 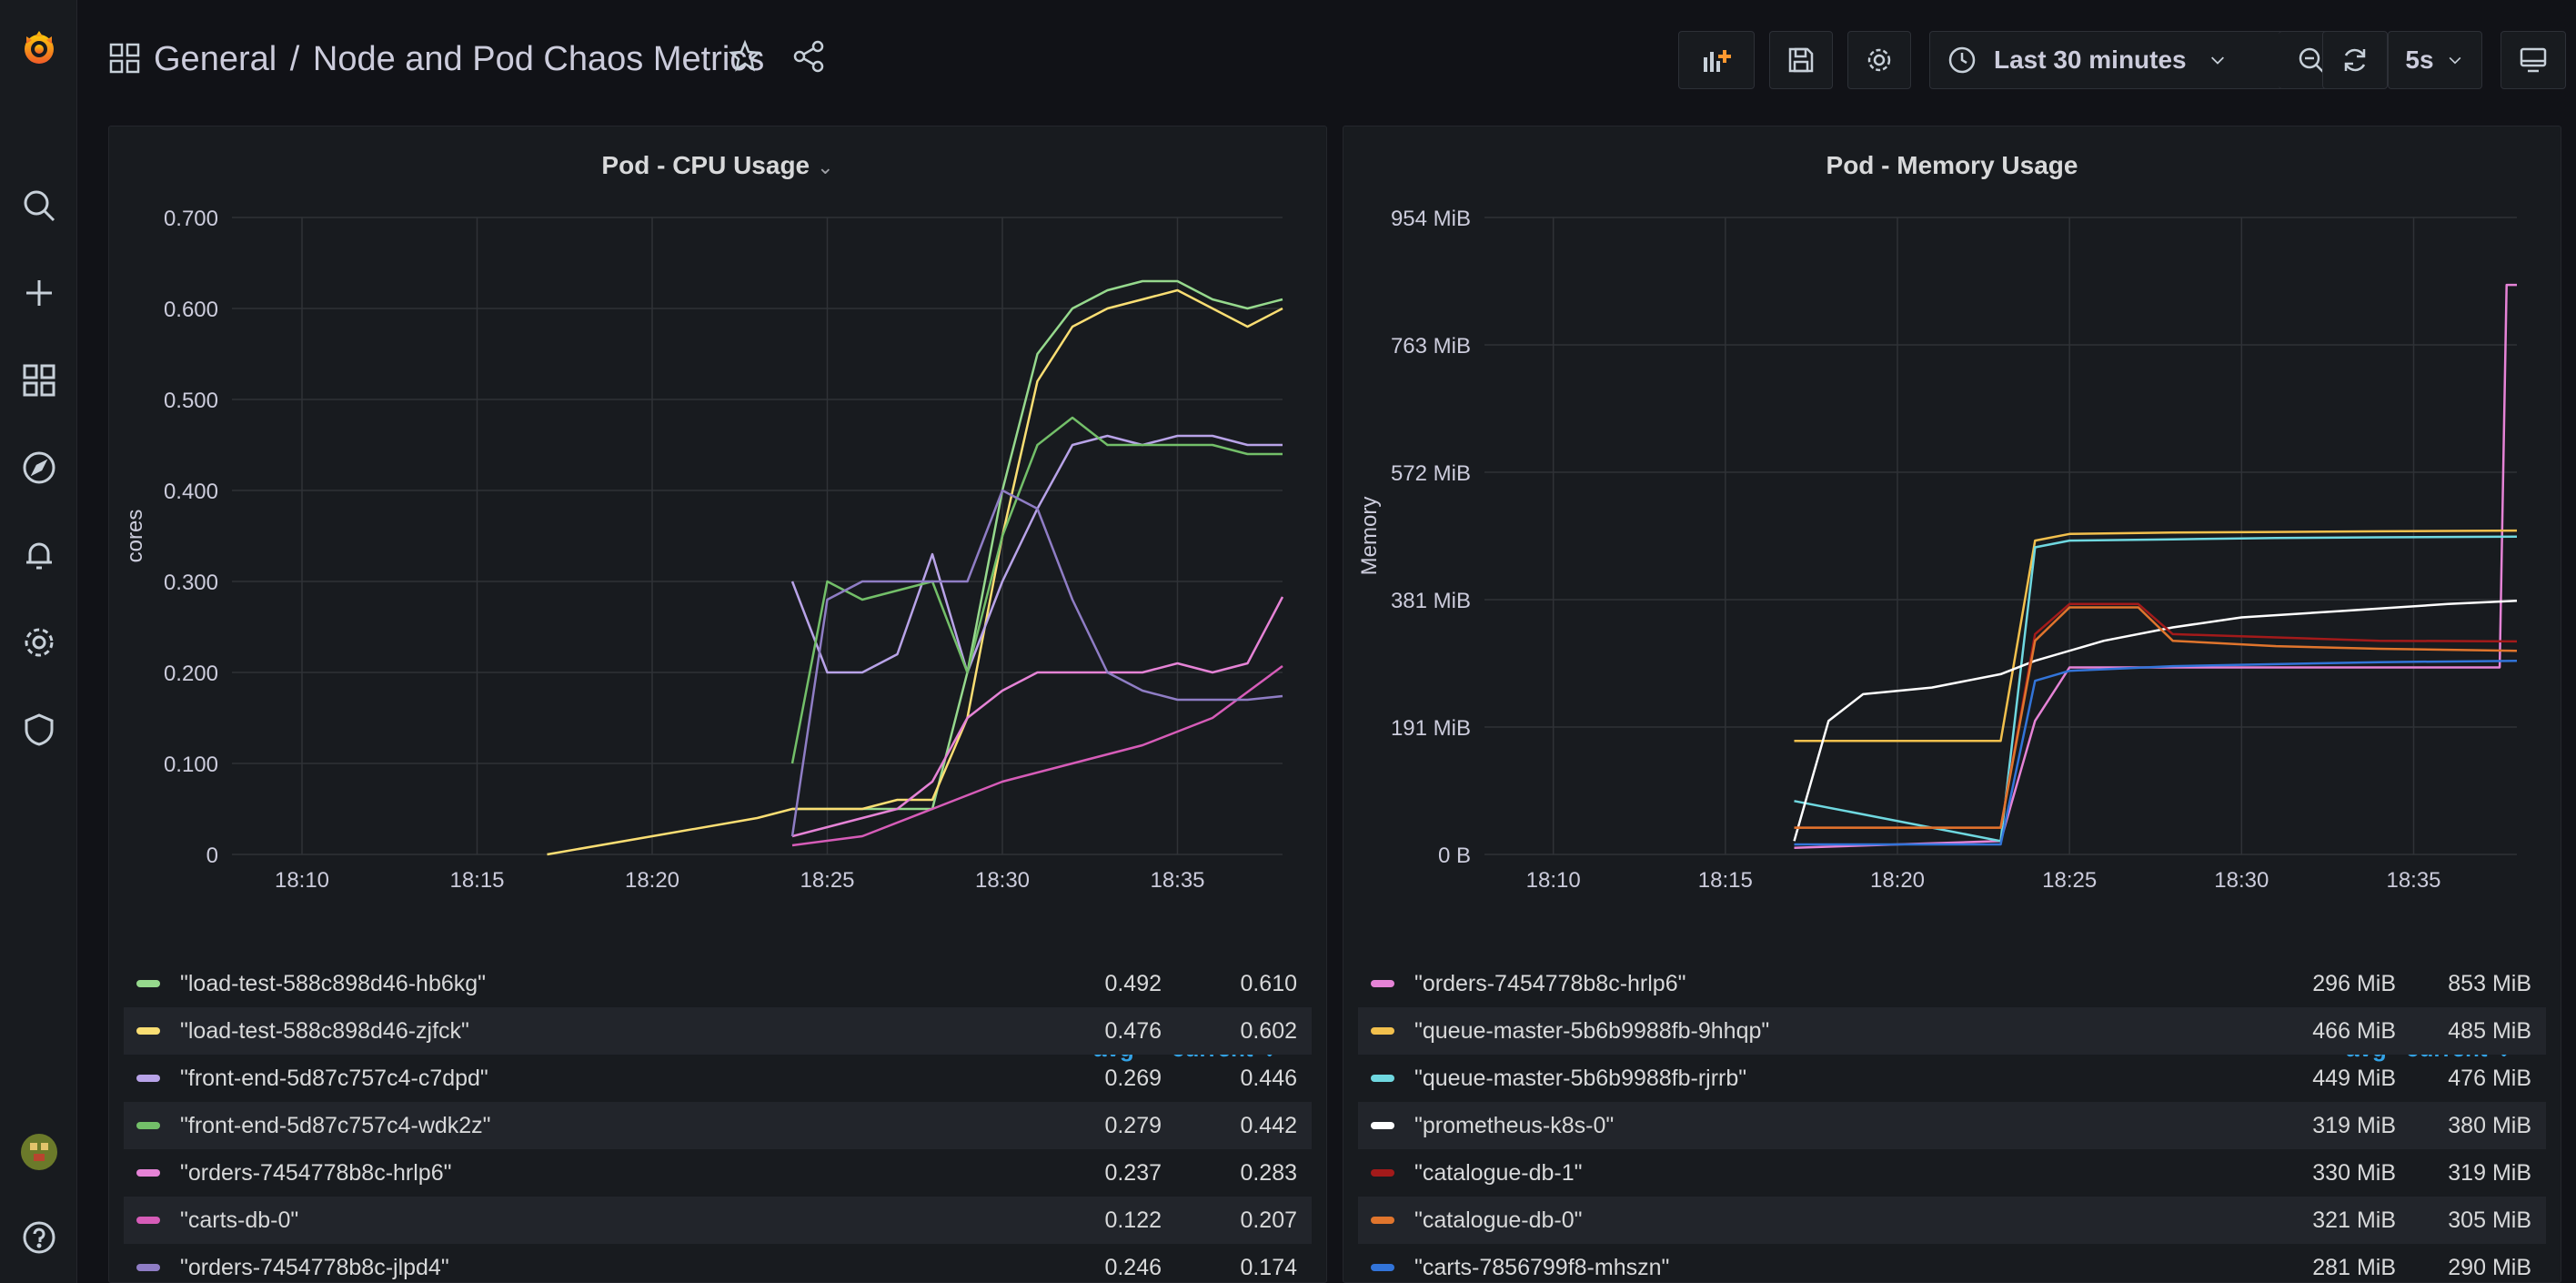 What do you see at coordinates (1431, 474) in the screenshot?
I see `y-tick-label: 572 MiB` at bounding box center [1431, 474].